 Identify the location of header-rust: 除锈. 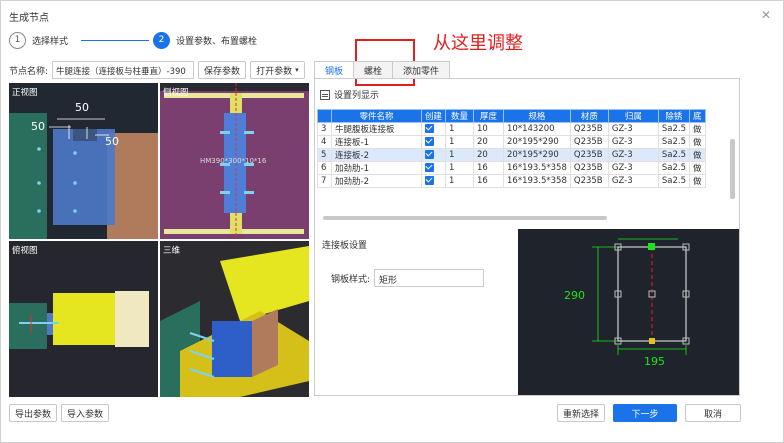
(674, 116).